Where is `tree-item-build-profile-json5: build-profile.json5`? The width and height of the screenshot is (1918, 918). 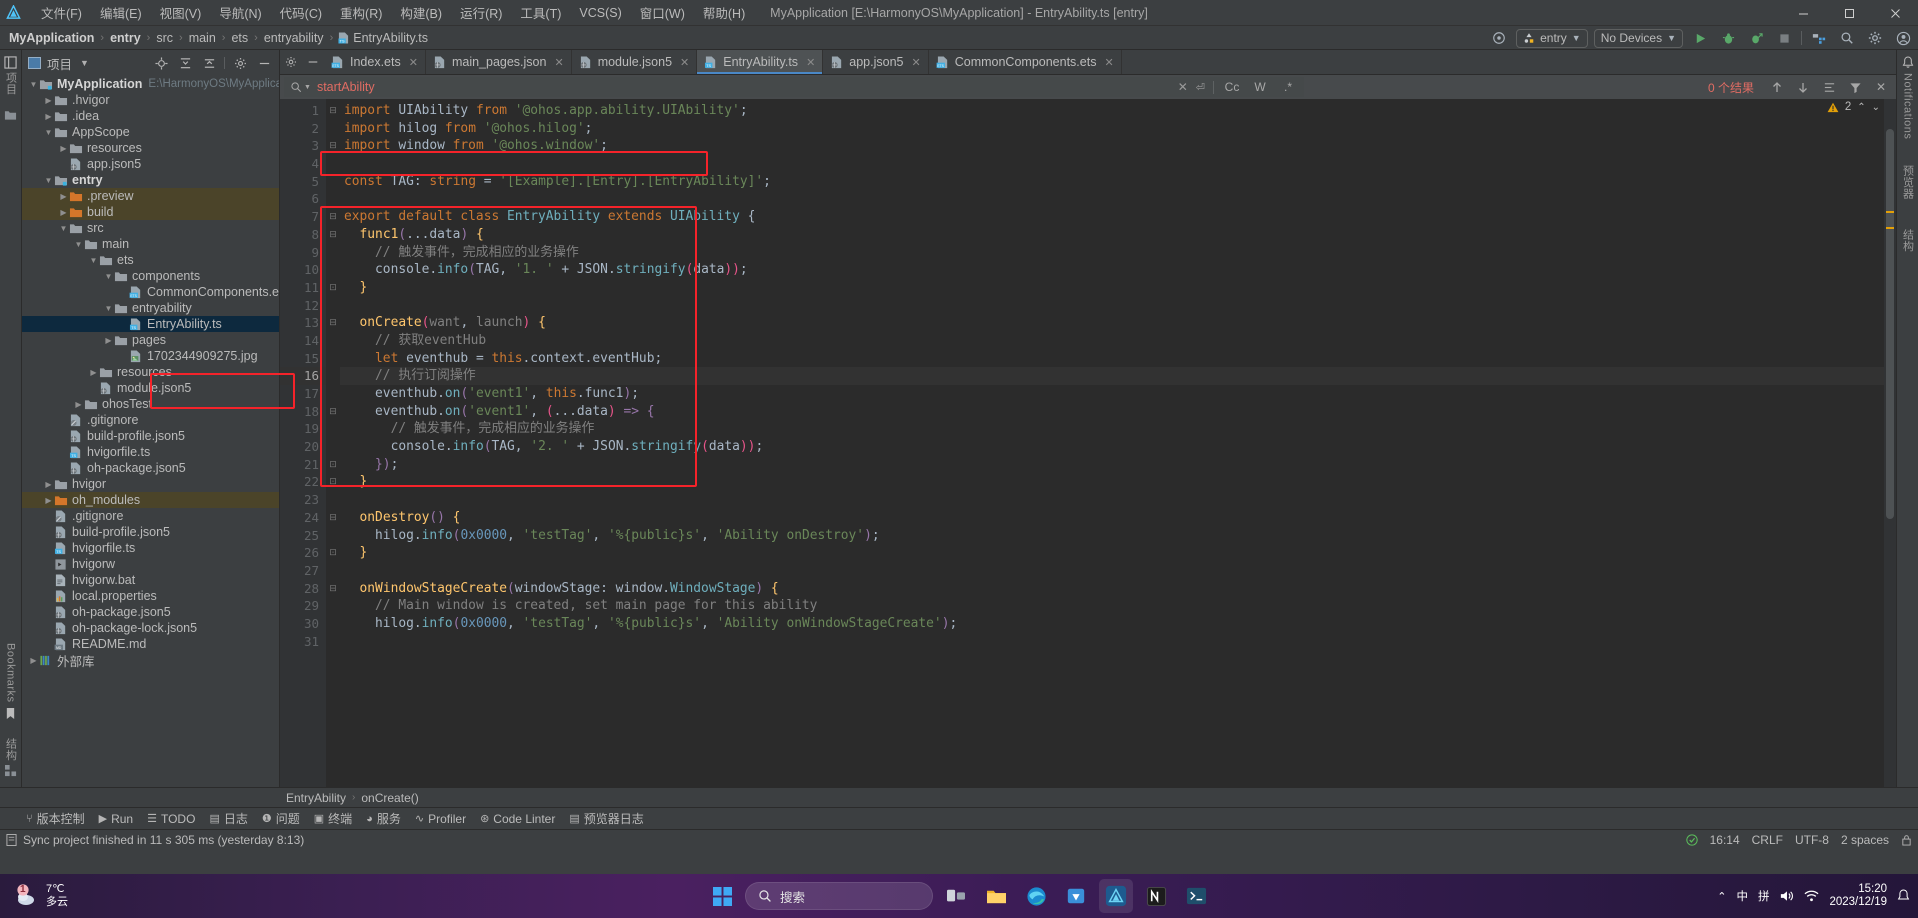 tree-item-build-profile-json5: build-profile.json5 is located at coordinates (150, 436).